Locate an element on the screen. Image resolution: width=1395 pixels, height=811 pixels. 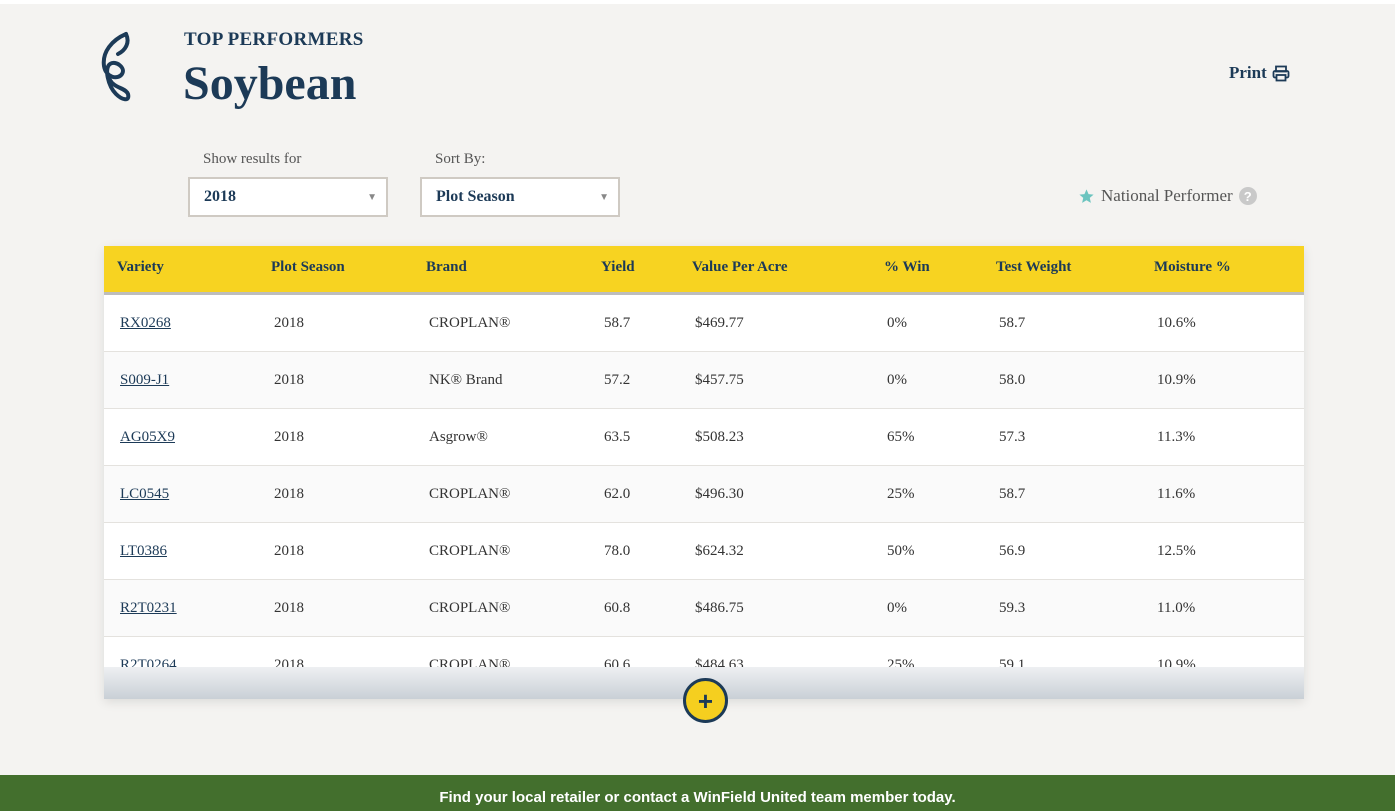
star-icon is located at coordinates (1086, 195).